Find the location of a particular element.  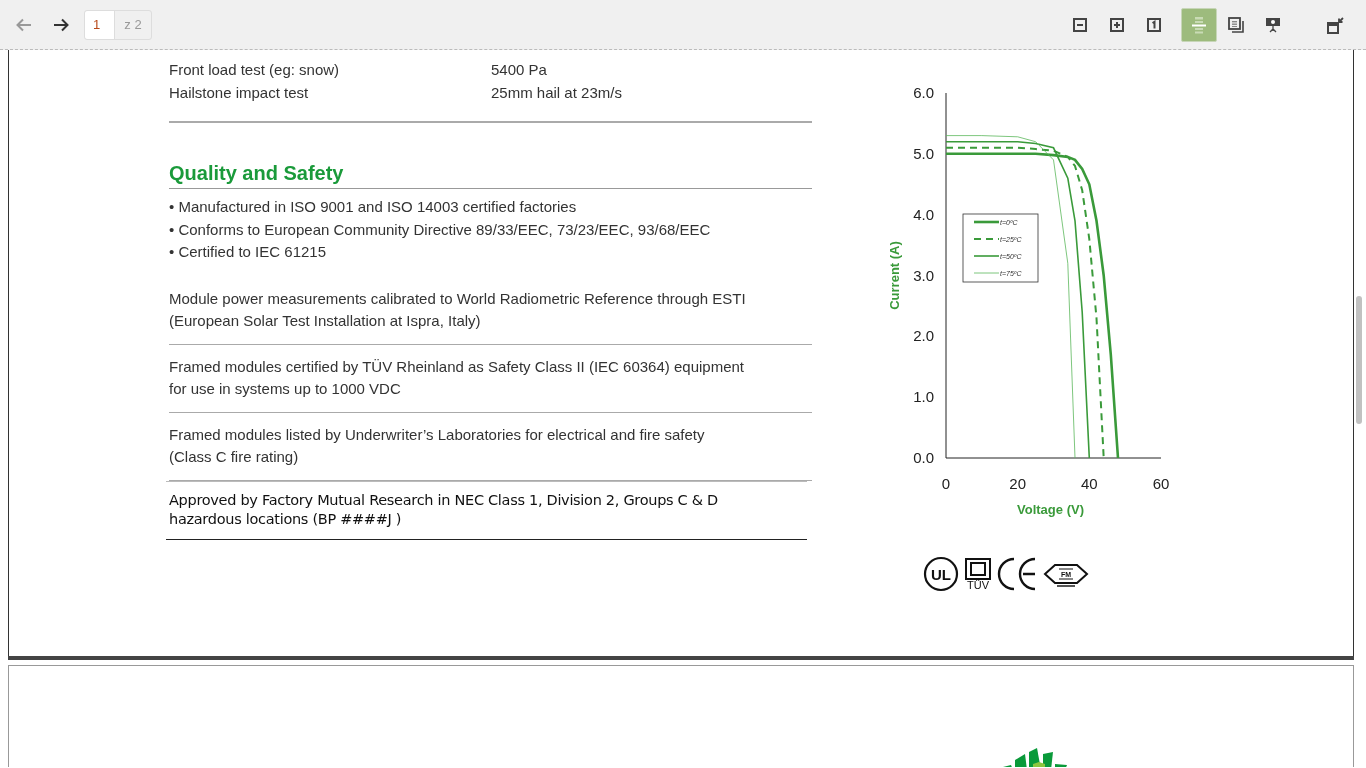

paragraph: Framed modules listed by Underwriter’s Laboratories for electrical and fire safety (Class C fire rating) is located at coordinates (437, 445).